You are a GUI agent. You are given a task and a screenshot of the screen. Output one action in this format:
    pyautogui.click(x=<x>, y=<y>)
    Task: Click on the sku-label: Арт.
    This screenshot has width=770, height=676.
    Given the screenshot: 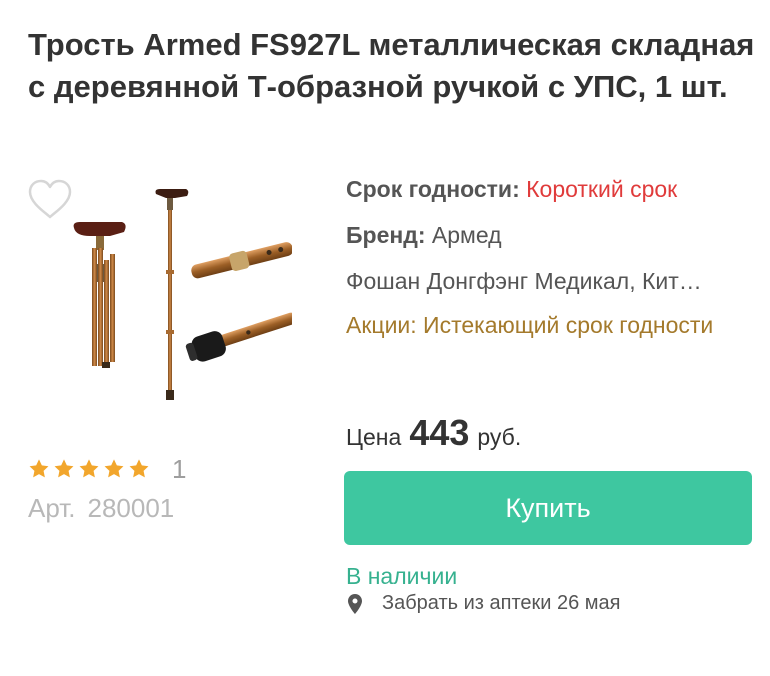 What is the action you would take?
    pyautogui.click(x=52, y=508)
    